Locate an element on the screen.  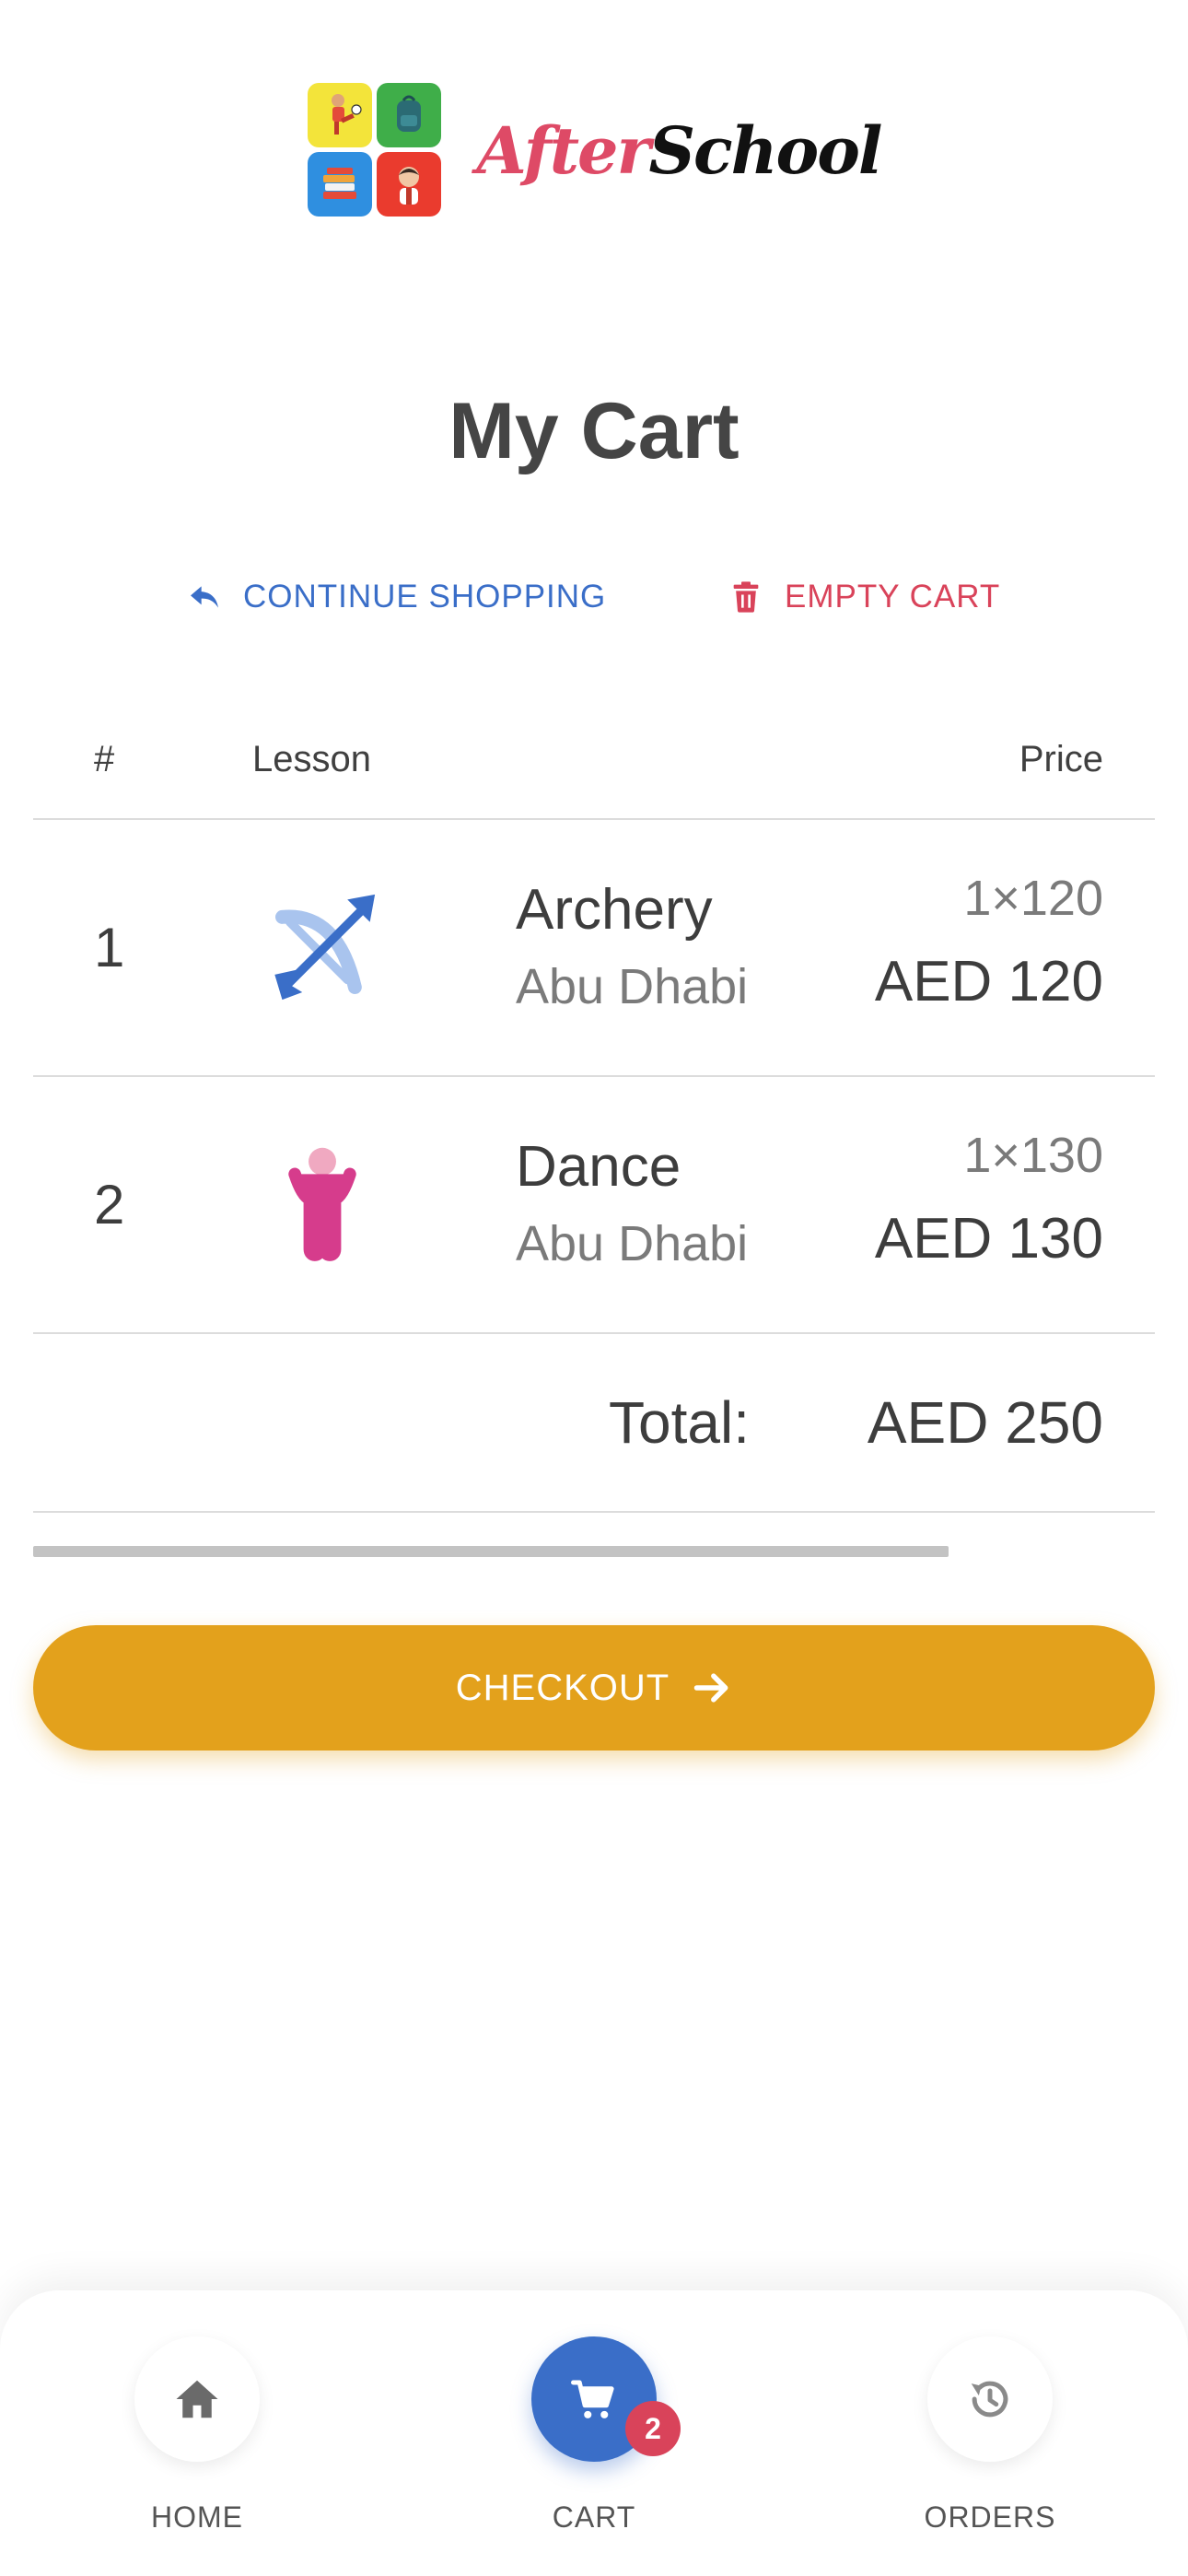
total-value: AED 250 is located at coordinates (985, 1422).